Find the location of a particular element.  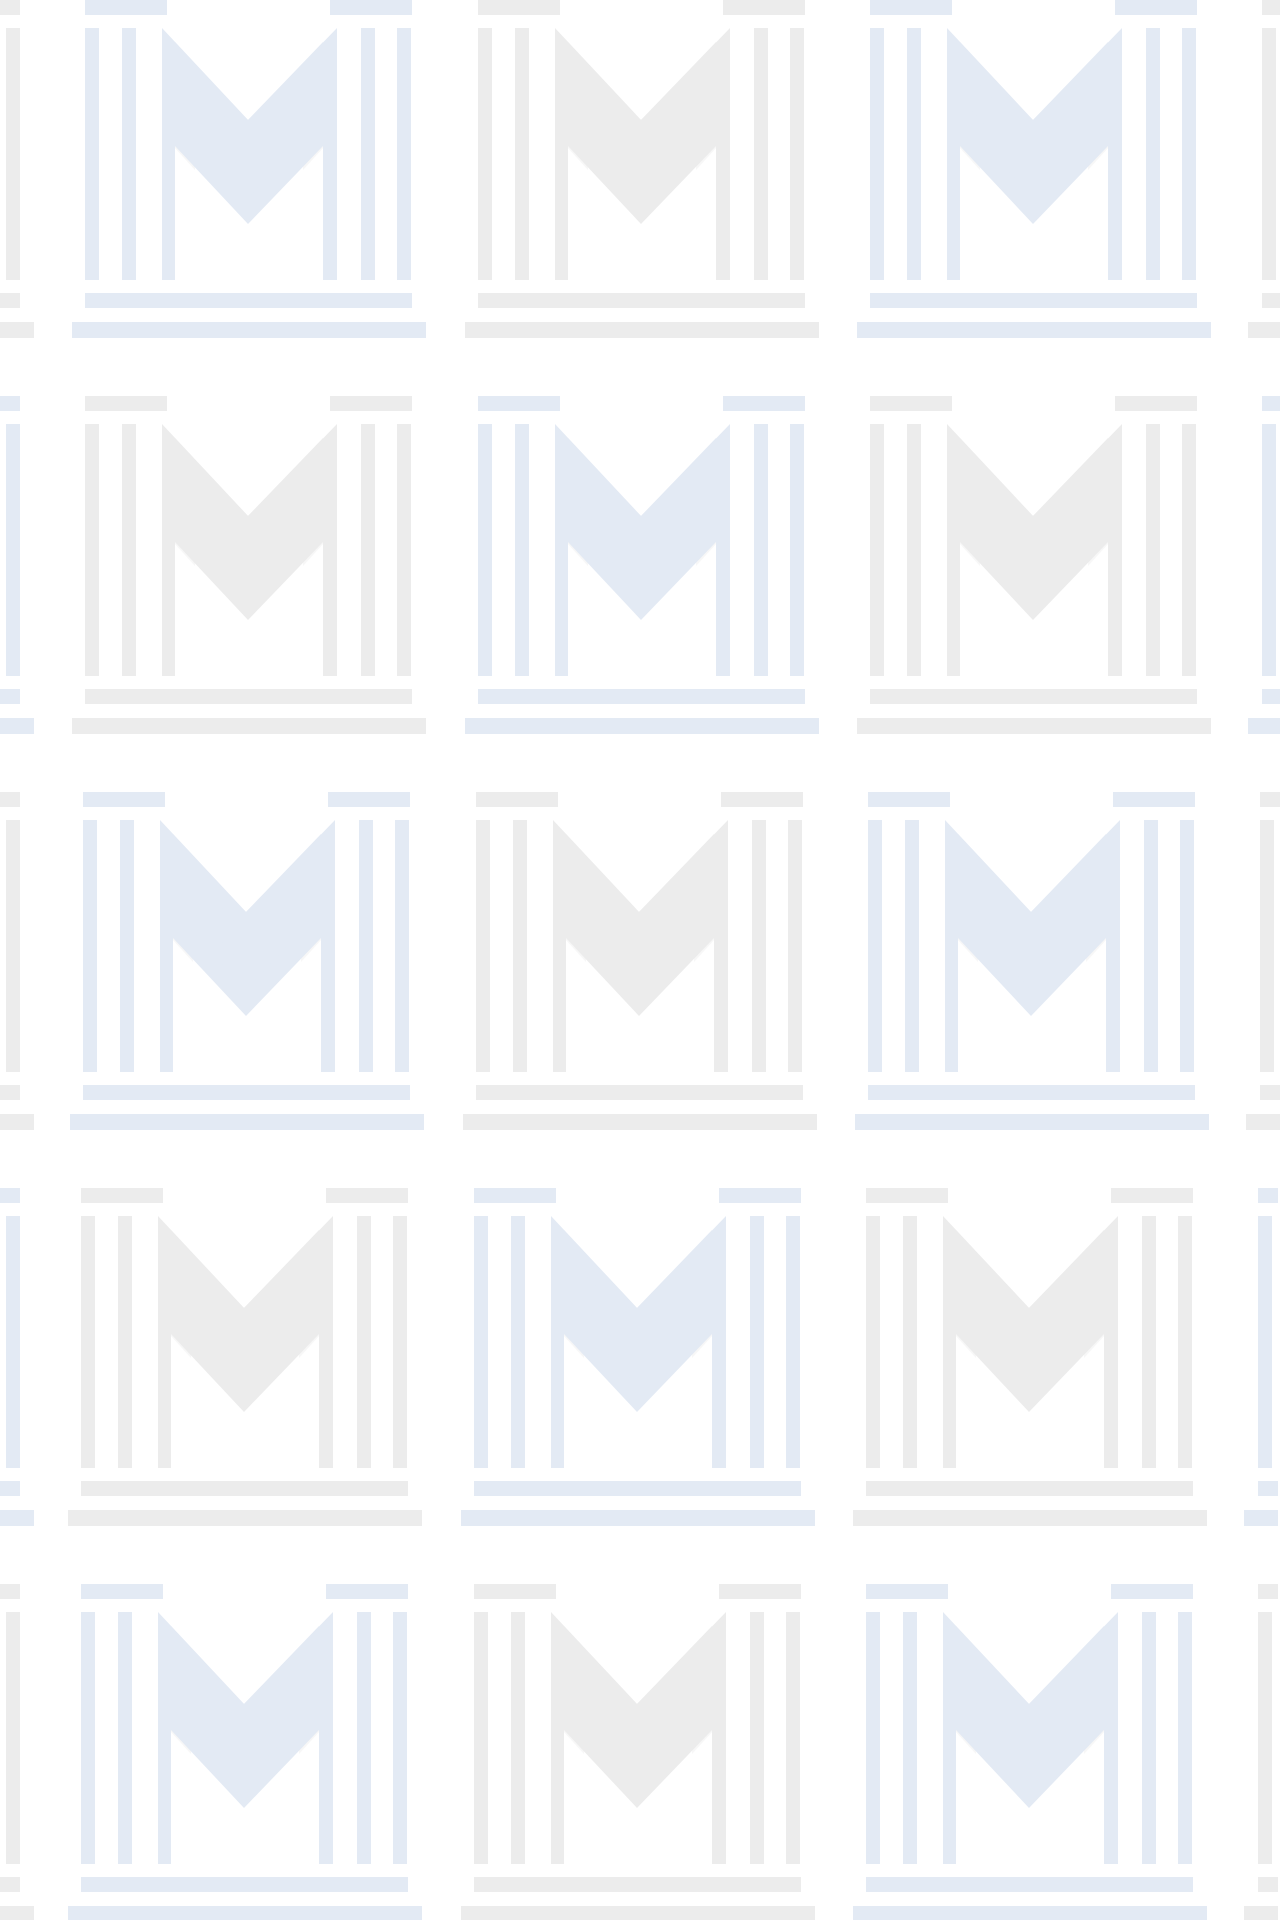

monogram-tile-r1-c3 is located at coordinates (1034, 169).